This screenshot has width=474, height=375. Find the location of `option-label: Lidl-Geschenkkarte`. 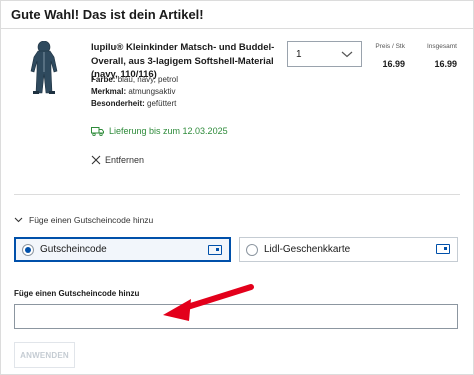

option-label: Lidl-Geschenkkarte is located at coordinates (307, 249).